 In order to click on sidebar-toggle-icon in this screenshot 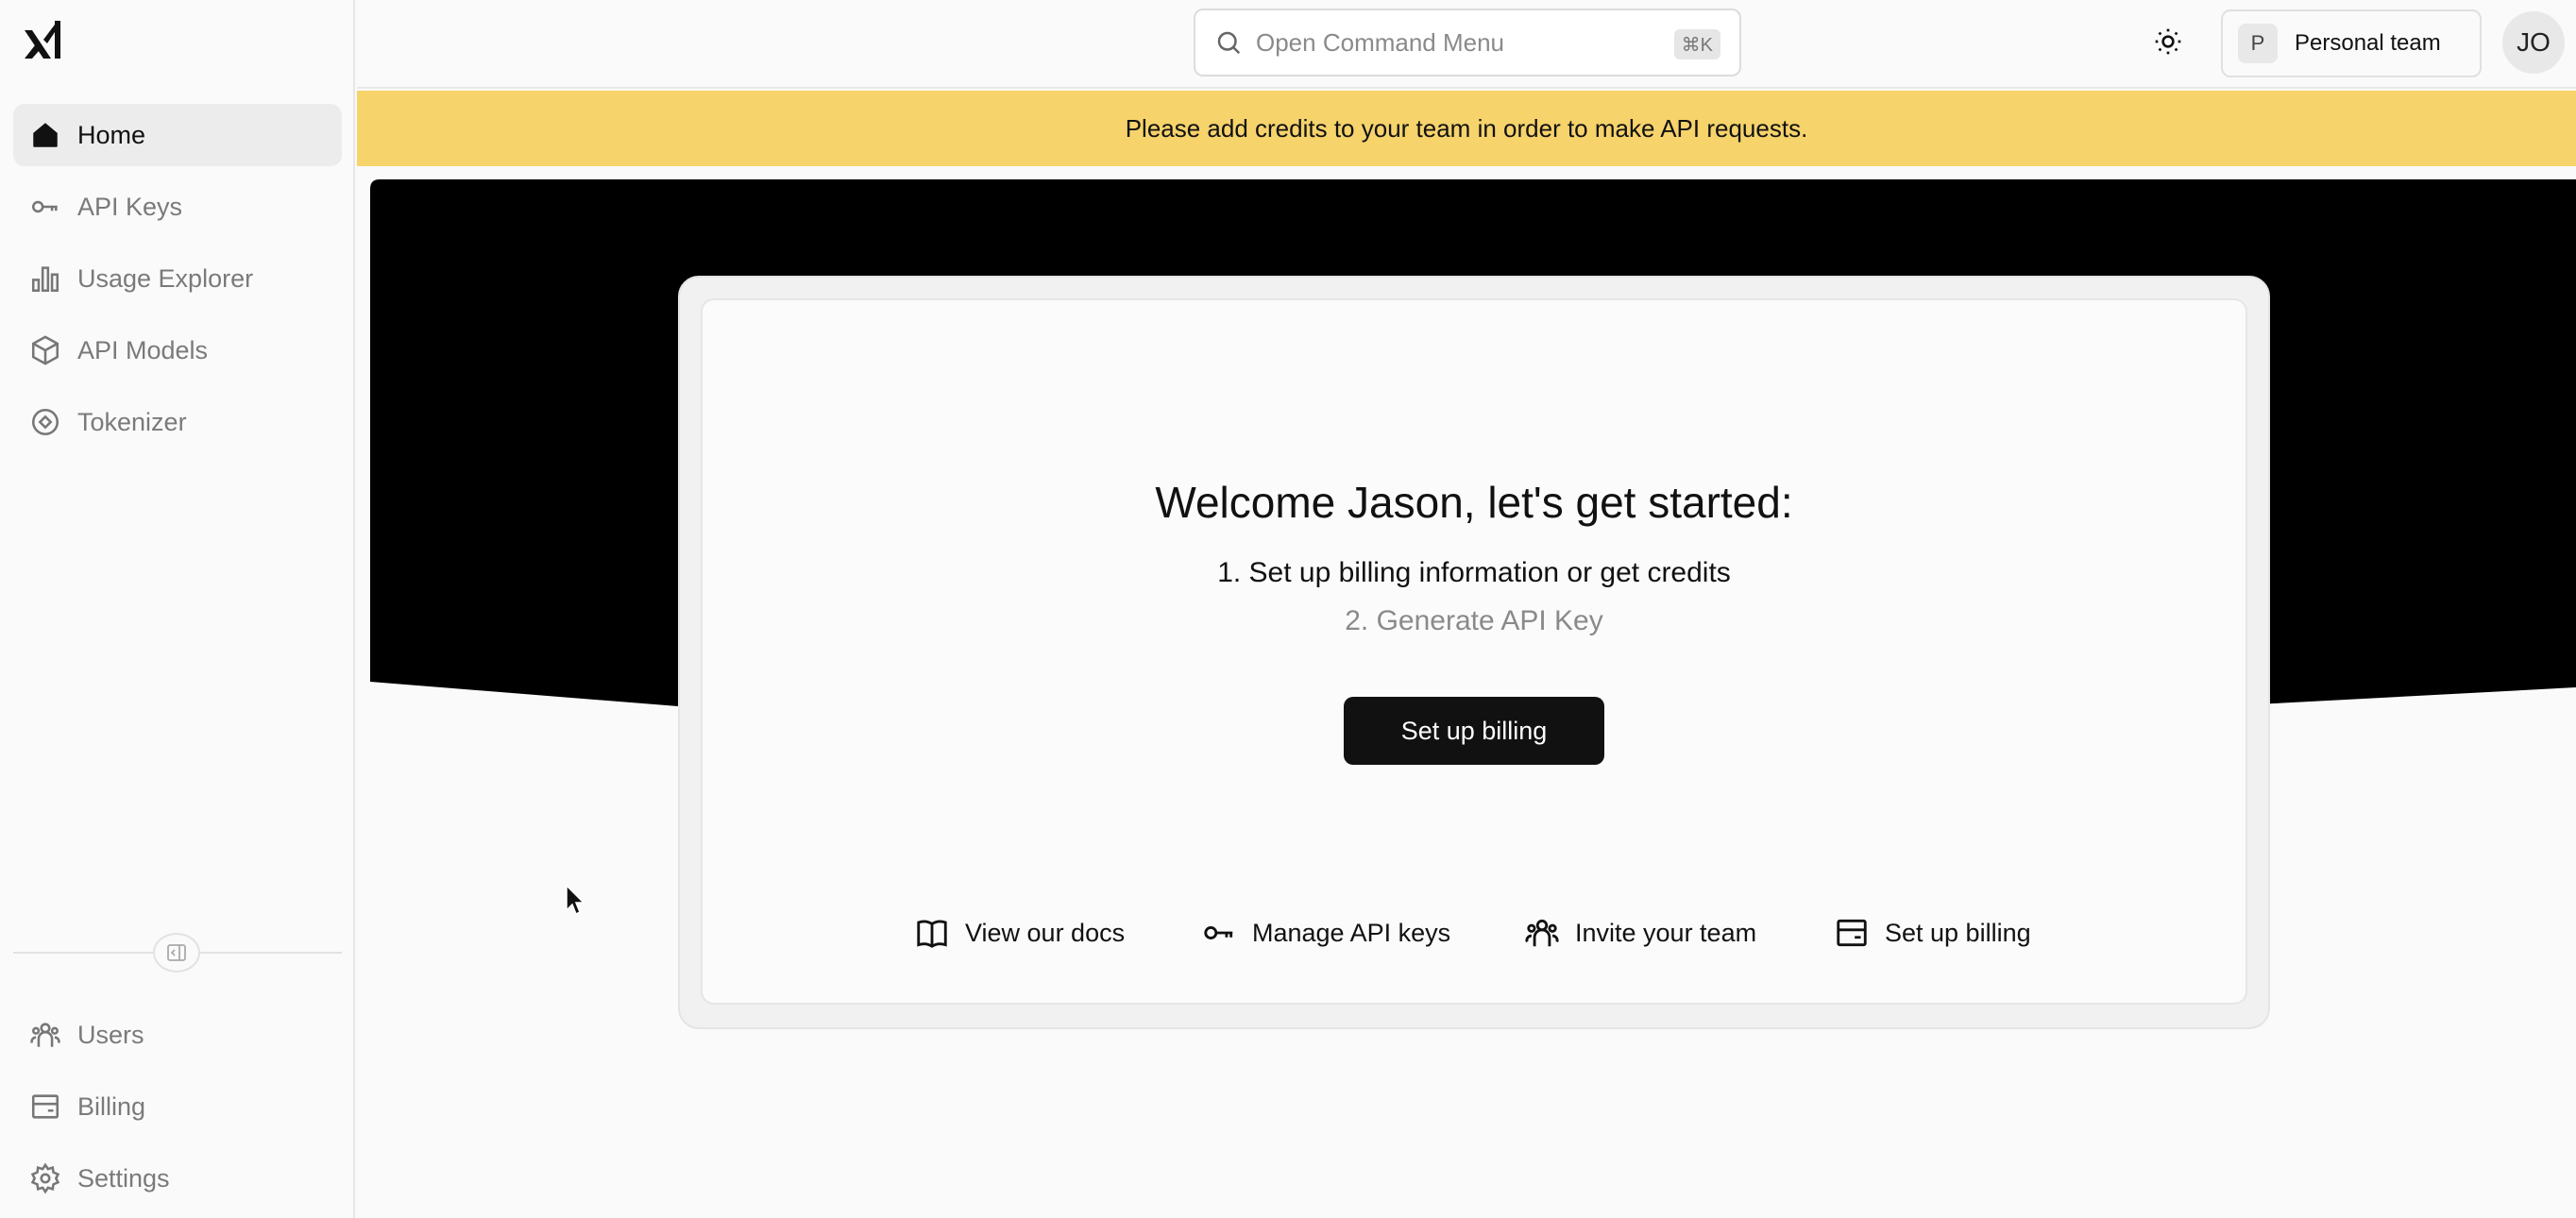, I will do `click(176, 952)`.